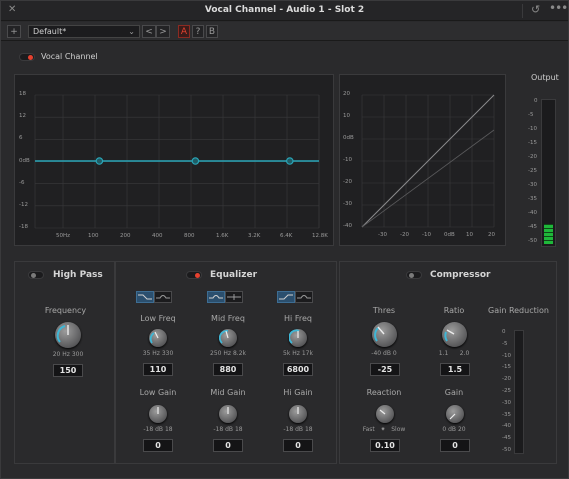 The height and width of the screenshot is (479, 569). What do you see at coordinates (234, 297) in the screenshot?
I see `mid-notch-filter-button` at bounding box center [234, 297].